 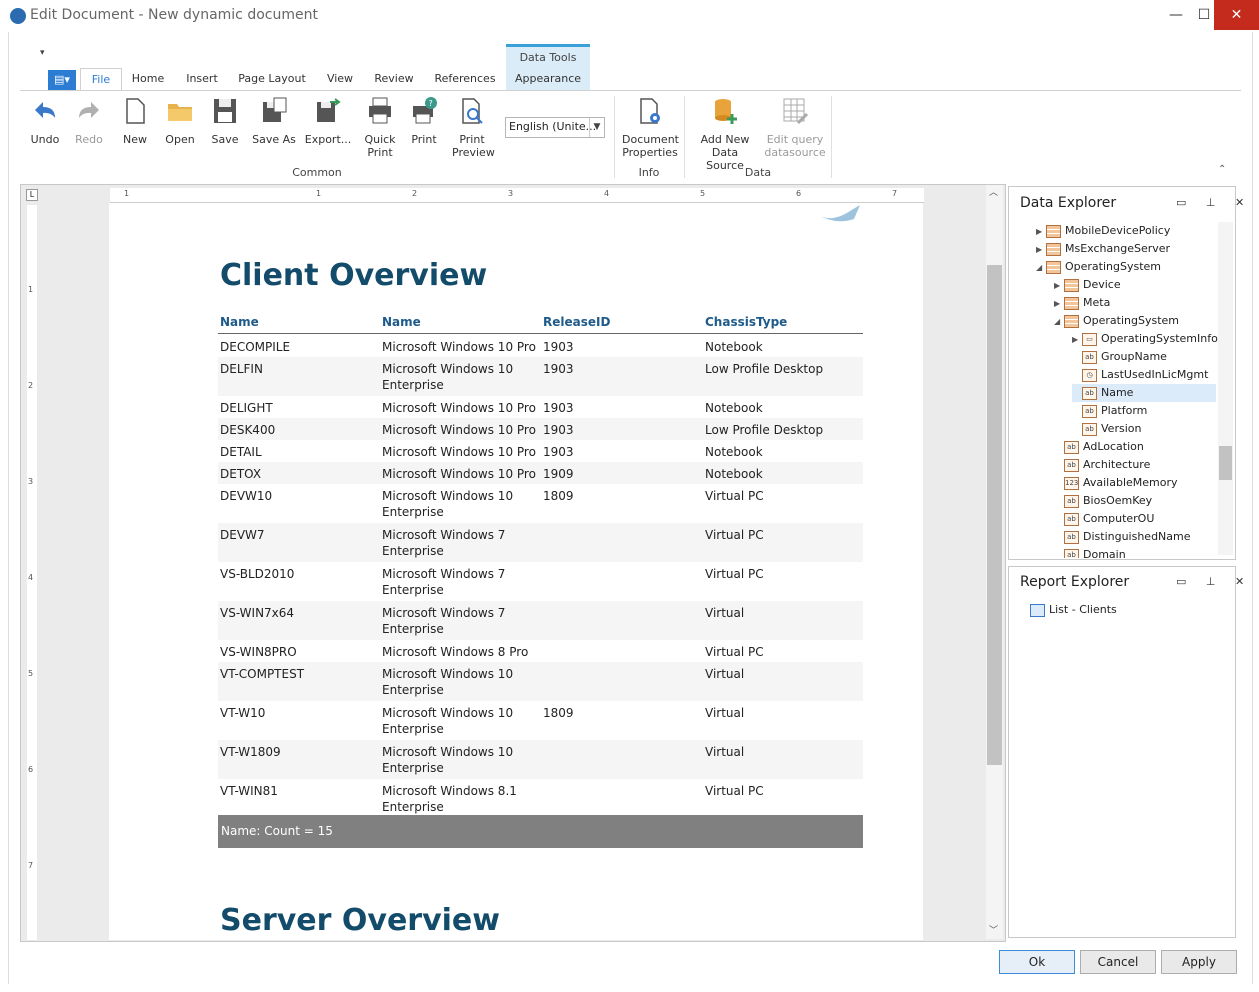 I want to click on tree-item: ab AdLocation, so click(x=1135, y=447).